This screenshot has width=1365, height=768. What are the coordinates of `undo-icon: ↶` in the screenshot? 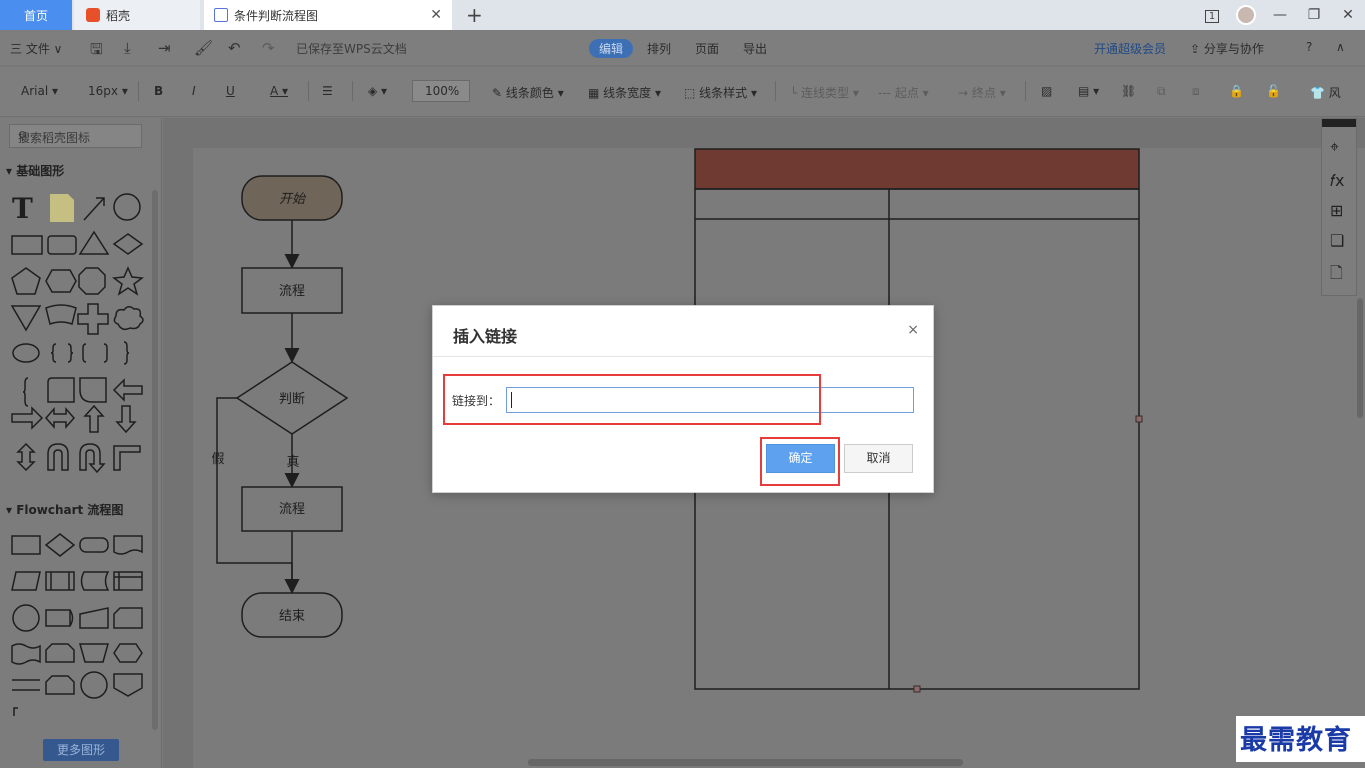 It's located at (234, 48).